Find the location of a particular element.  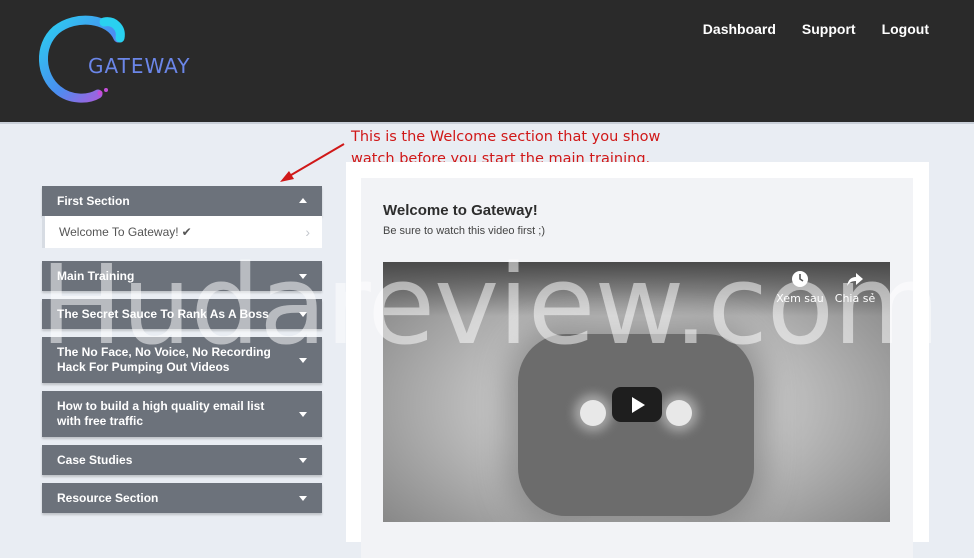

lesson-subtitle: Be sure to watch this video first ;) is located at coordinates (464, 231).